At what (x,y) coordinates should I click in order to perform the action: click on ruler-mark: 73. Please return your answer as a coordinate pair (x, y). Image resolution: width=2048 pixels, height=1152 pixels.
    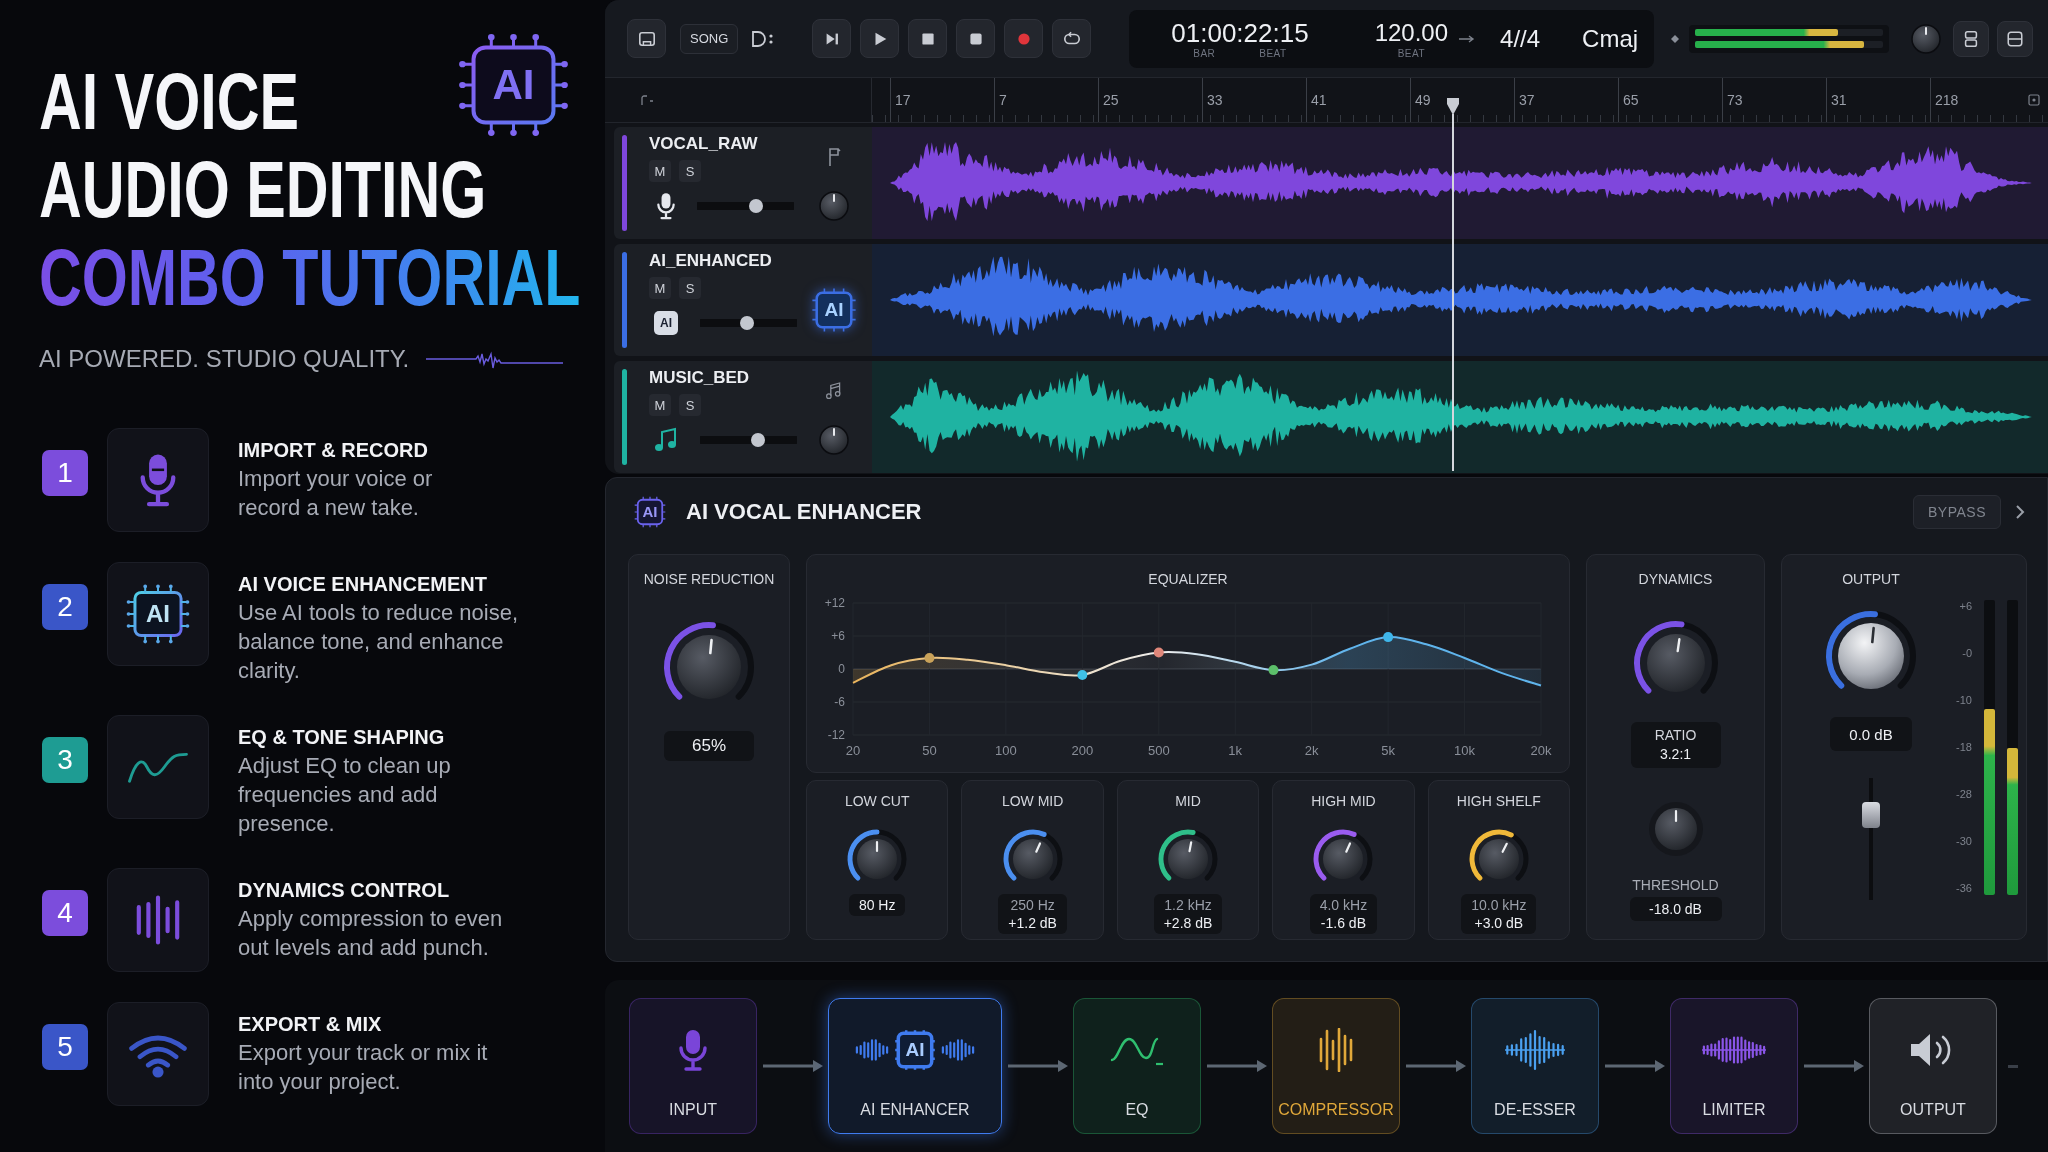
    Looking at the image, I should click on (1735, 100).